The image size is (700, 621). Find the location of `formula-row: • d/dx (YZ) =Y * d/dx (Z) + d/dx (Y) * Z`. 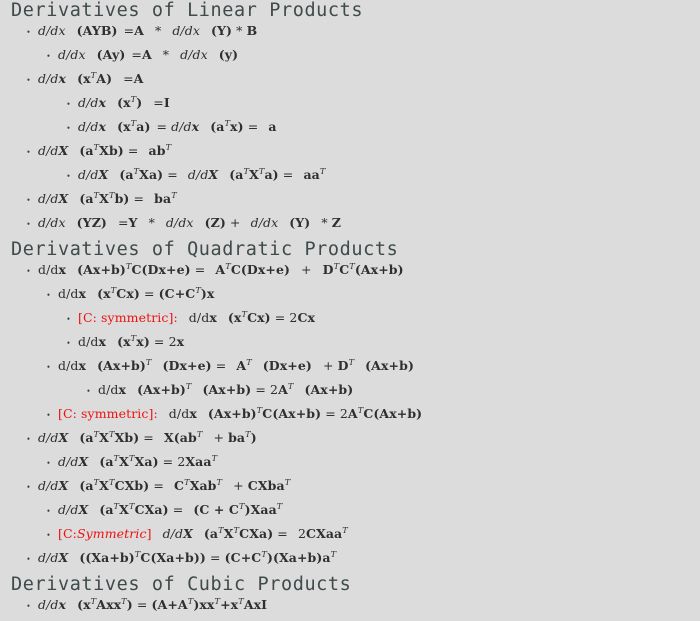

formula-row: • d/dx (YZ) =Y * d/dx (Z) + d/dx (Y) * Z is located at coordinates (350, 227).